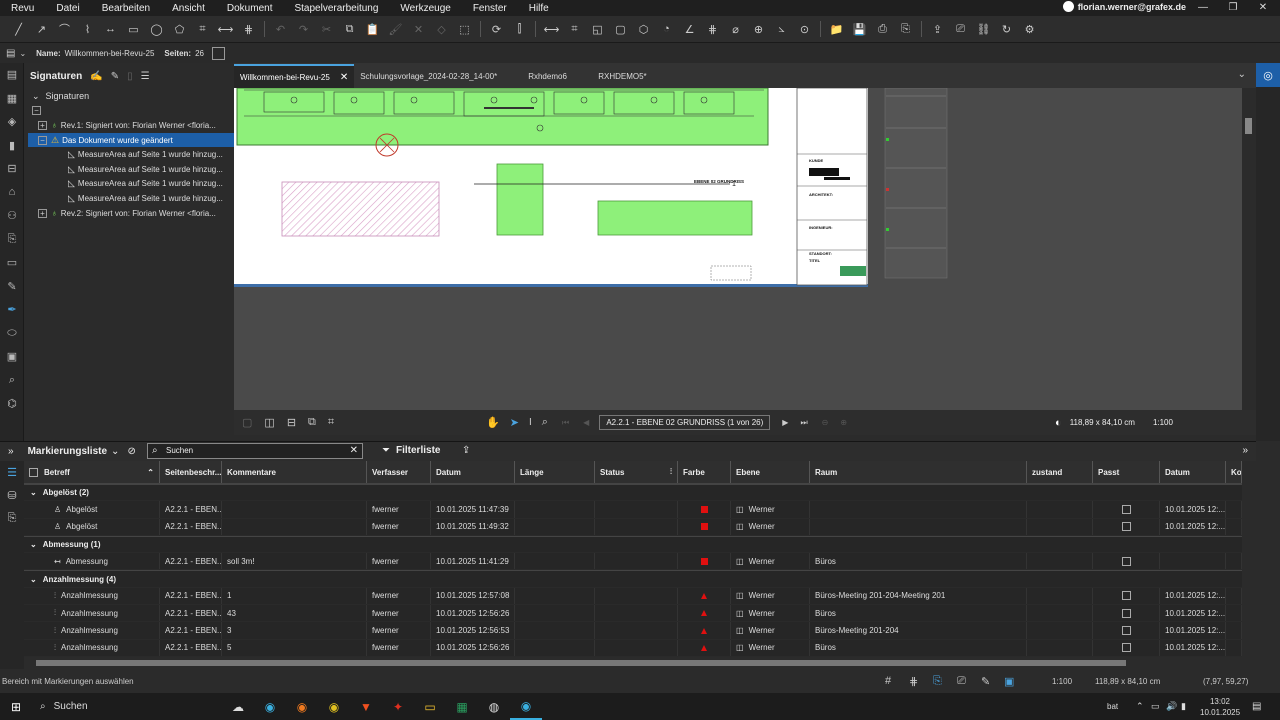 Image resolution: width=1280 pixels, height=720 pixels. What do you see at coordinates (225, 29) in the screenshot?
I see `length-tool-icon: ⟷` at bounding box center [225, 29].